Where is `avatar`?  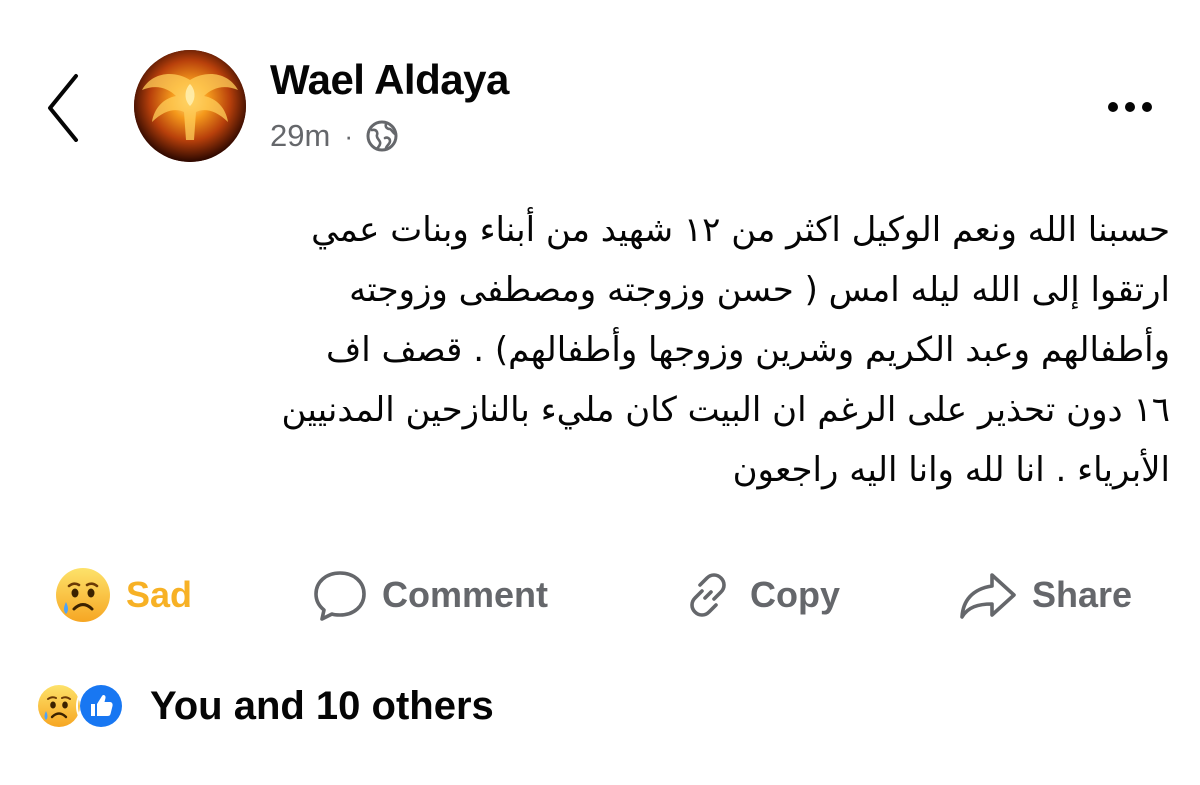 avatar is located at coordinates (190, 106).